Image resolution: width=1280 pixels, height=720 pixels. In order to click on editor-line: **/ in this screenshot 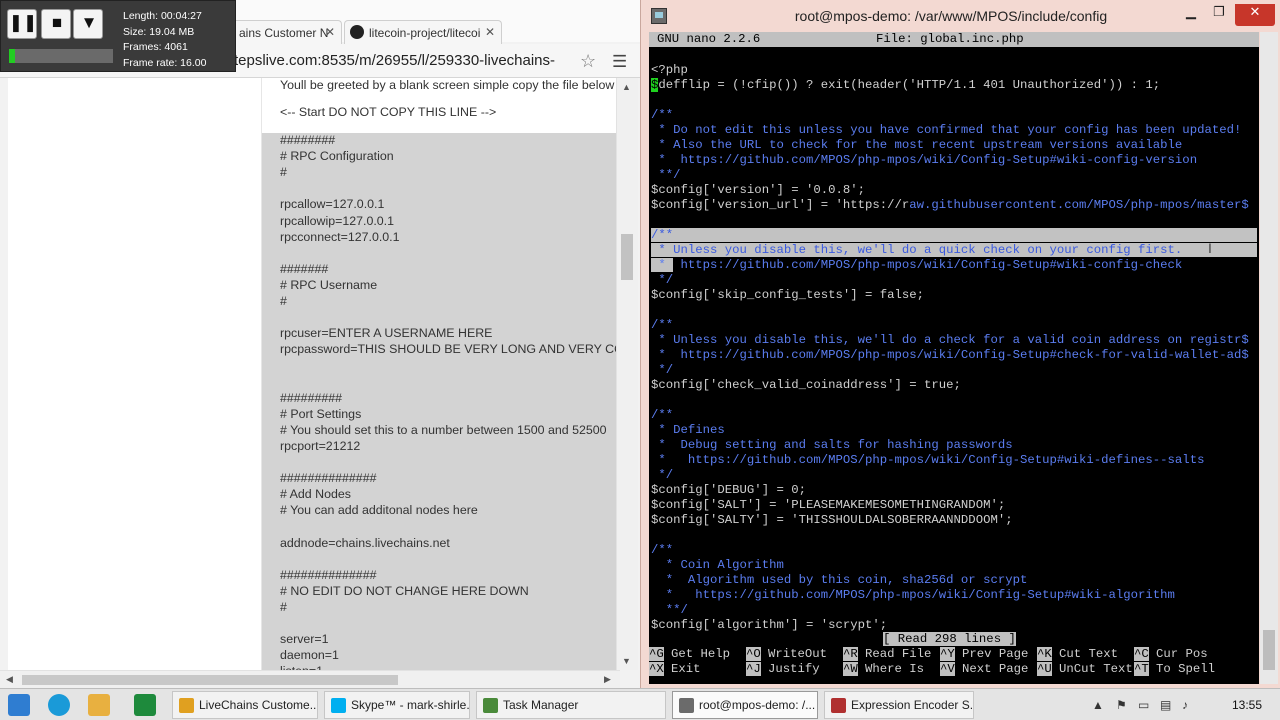, I will do `click(666, 175)`.